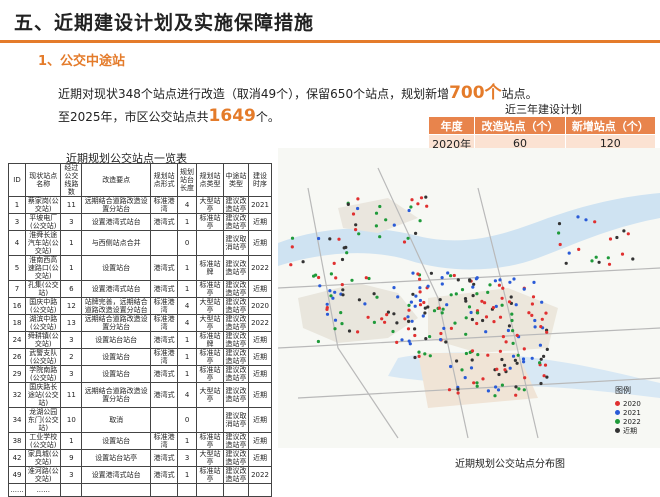 The image size is (660, 497). Describe the element at coordinates (628, 430) in the screenshot. I see `legend-item: 近期` at that location.